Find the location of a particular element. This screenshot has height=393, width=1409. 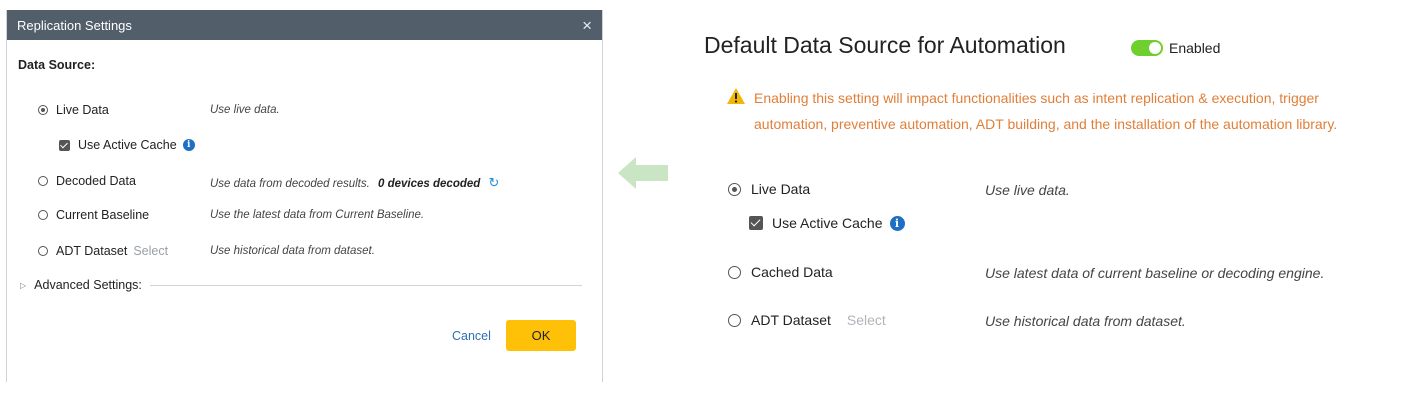

dialog-header: Replication Settings × is located at coordinates (304, 25).